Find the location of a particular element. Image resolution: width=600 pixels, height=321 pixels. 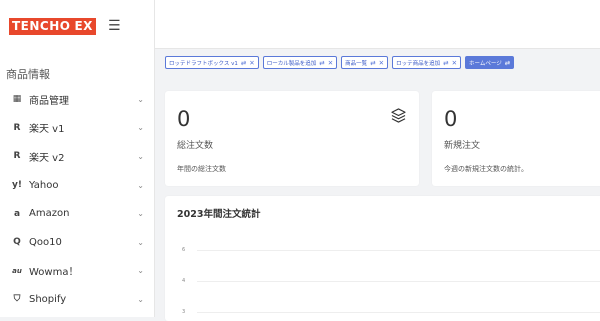

hamburger-menu-icon: ☰ is located at coordinates (114, 26).